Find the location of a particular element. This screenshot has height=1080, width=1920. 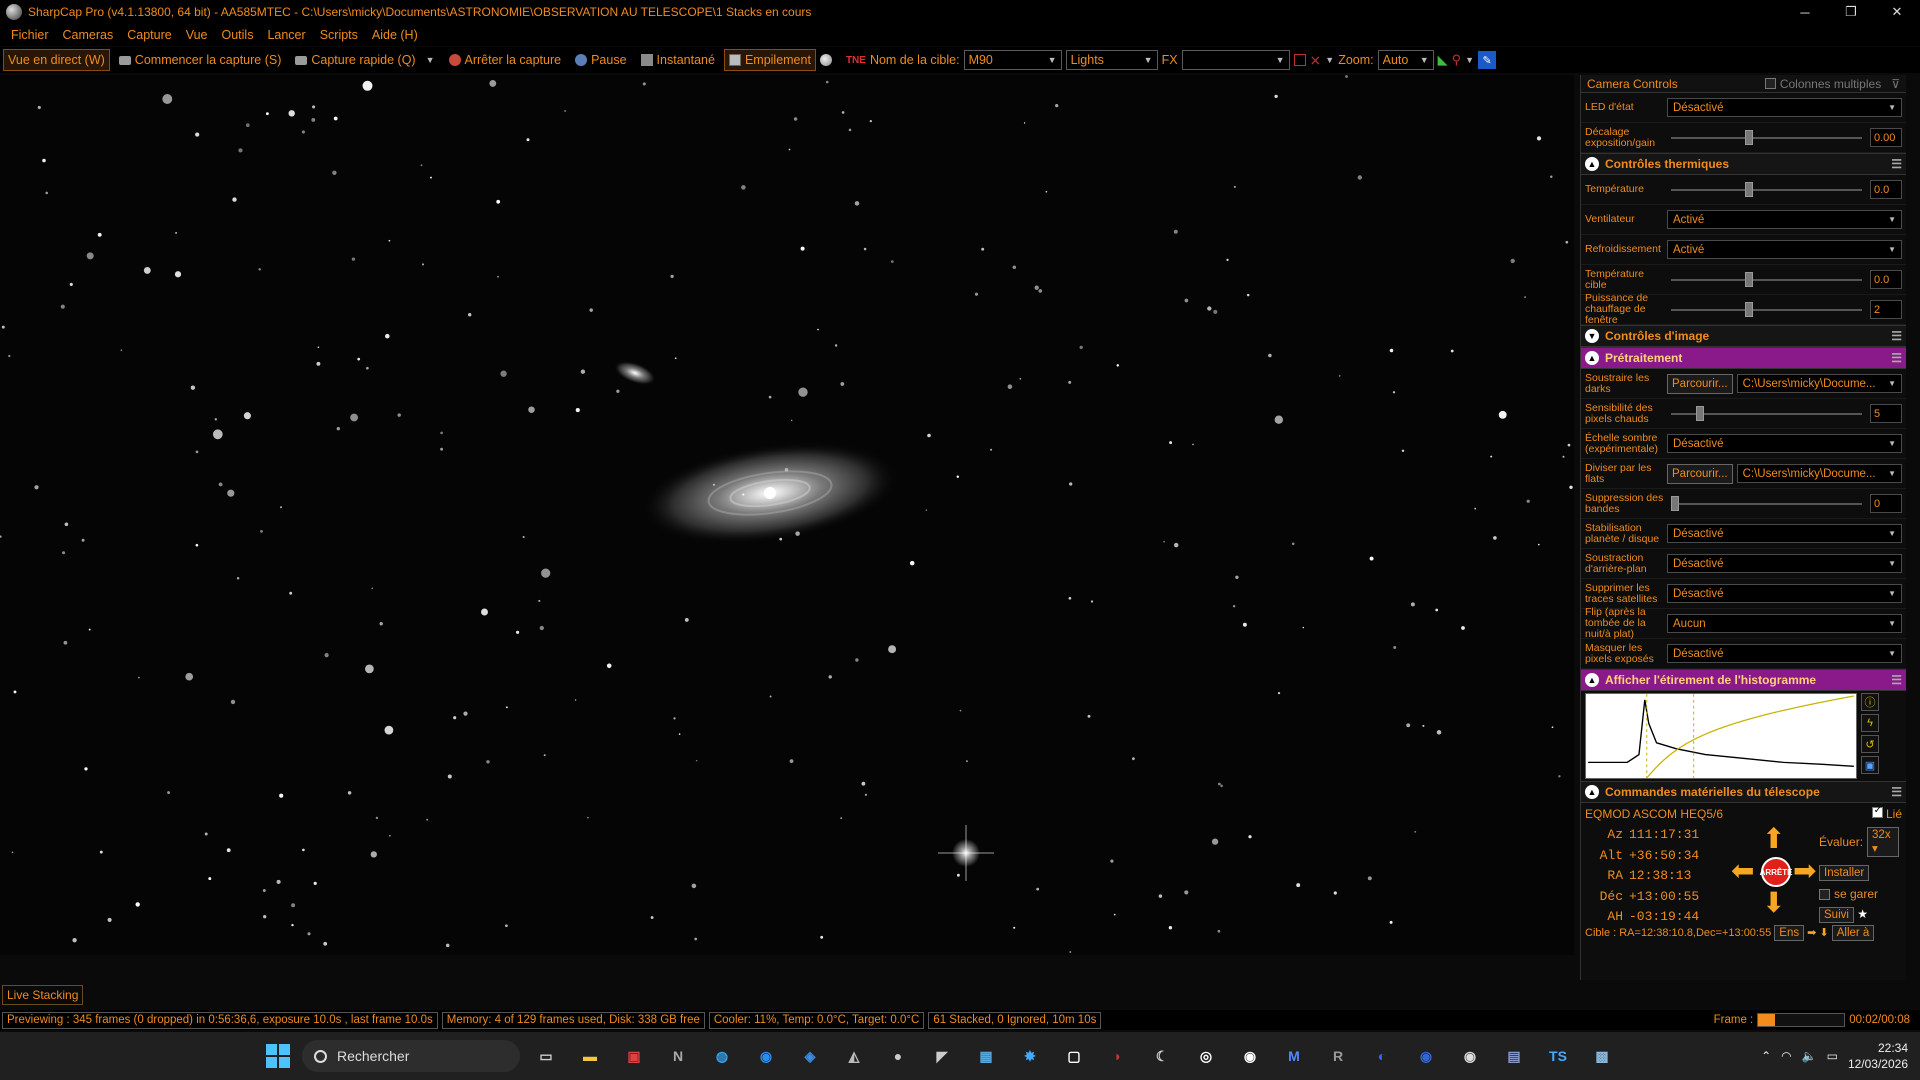

rate-select: 32x ▾ is located at coordinates (1883, 842).